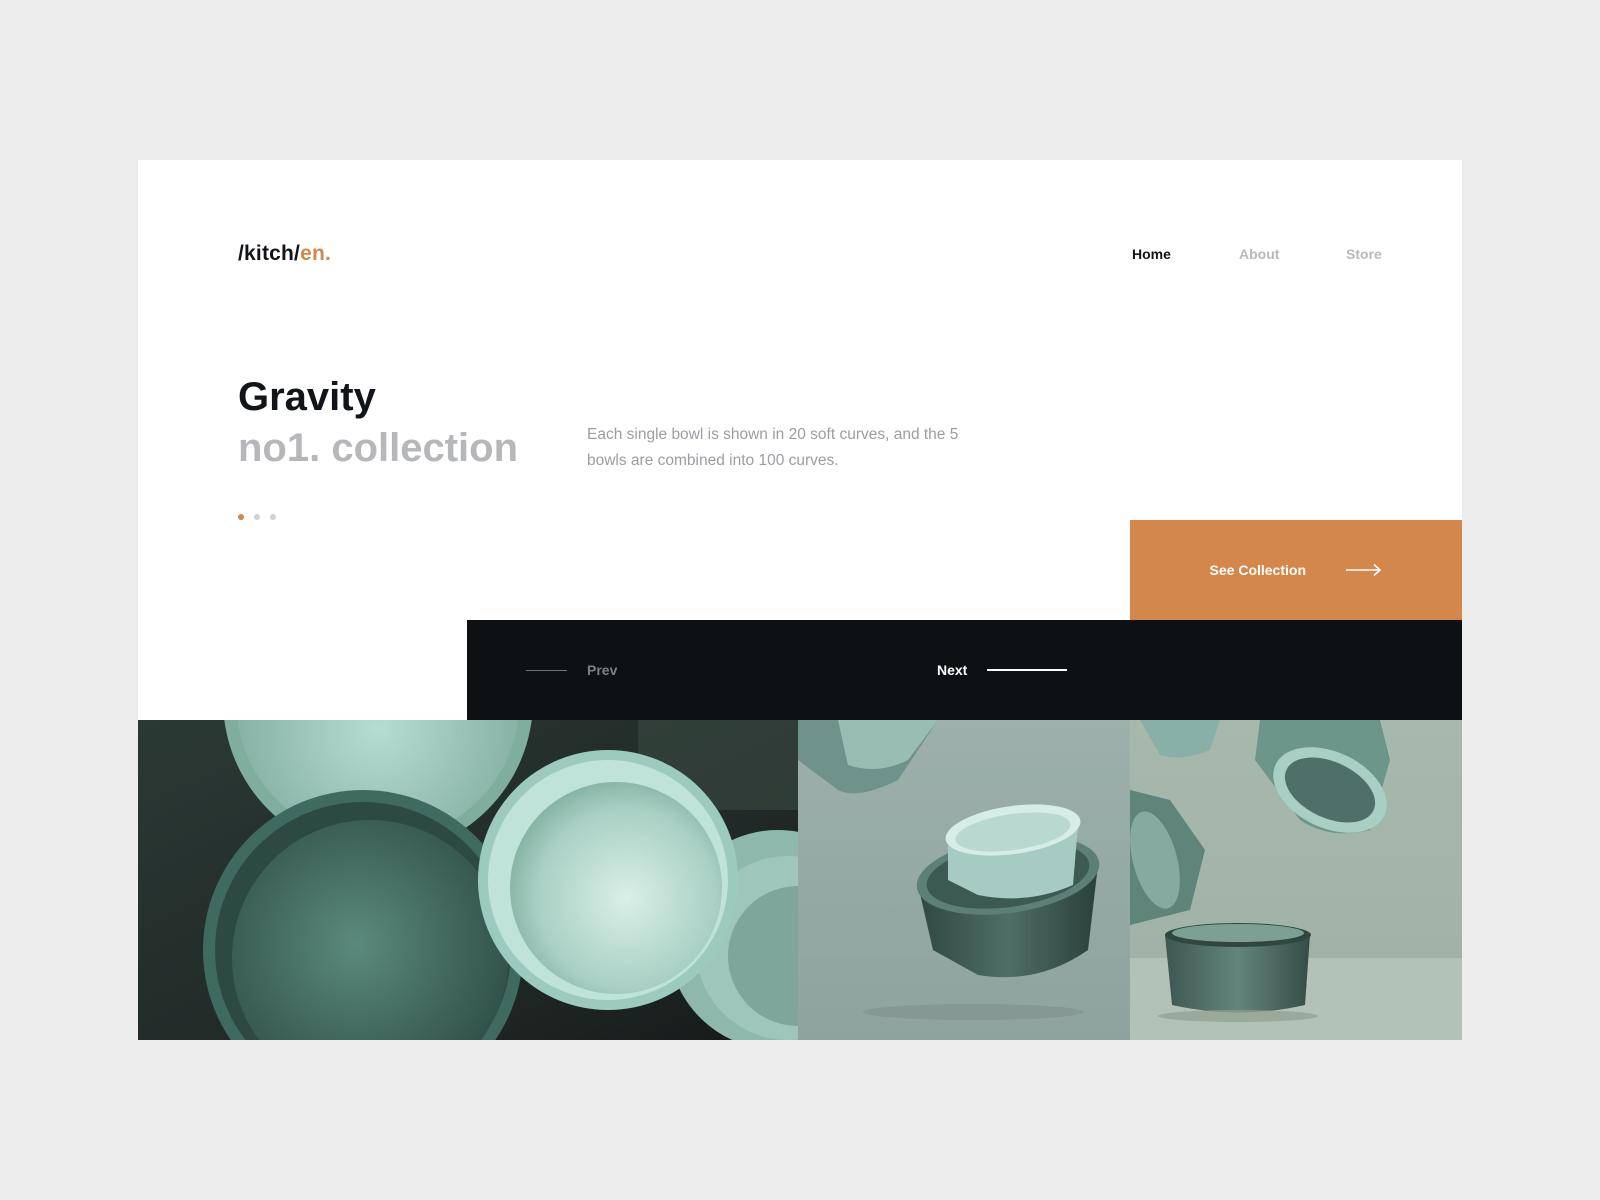  Describe the element at coordinates (602, 670) in the screenshot. I see `prev-label: Prev` at that location.